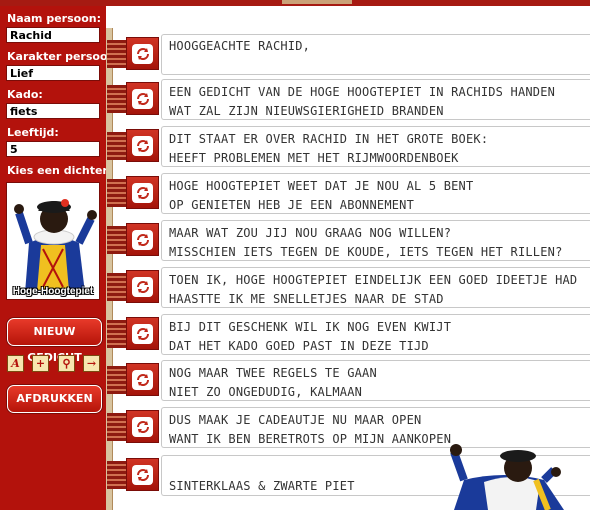 Image resolution: width=590 pixels, height=510 pixels. What do you see at coordinates (66, 363) in the screenshot?
I see `zoom-icon: ⚲` at bounding box center [66, 363].